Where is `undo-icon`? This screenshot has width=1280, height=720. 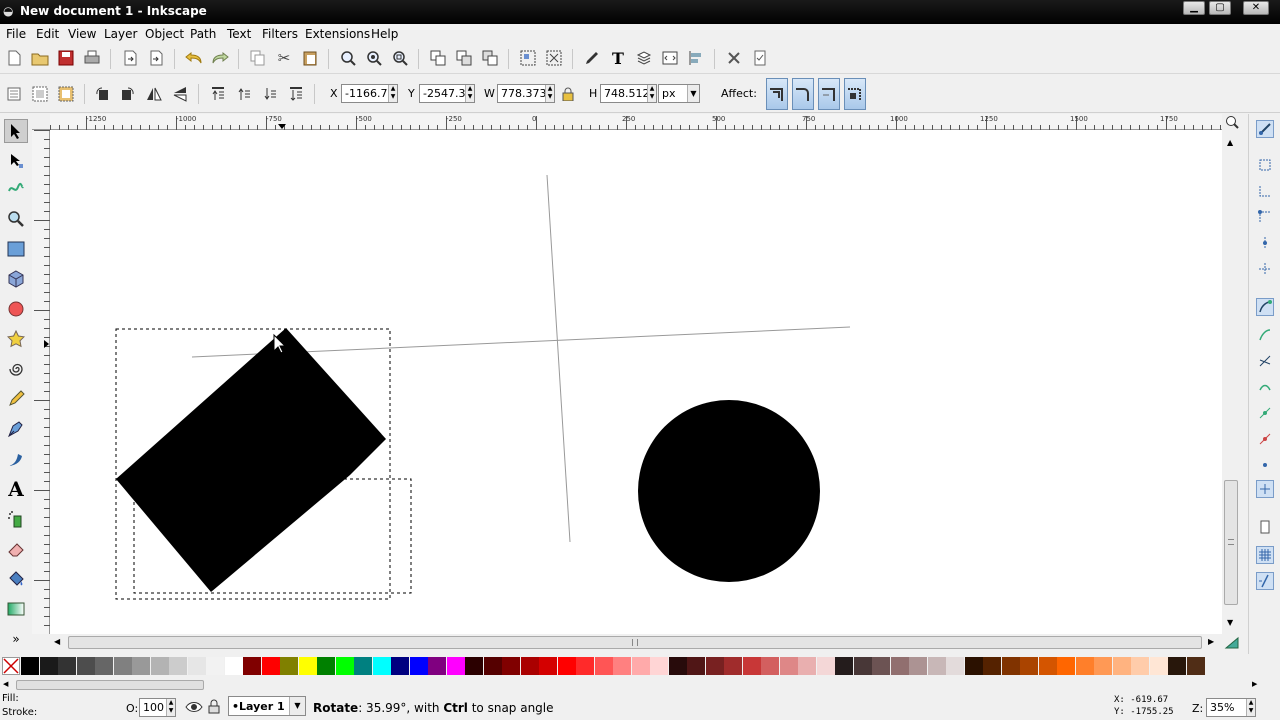
undo-icon is located at coordinates (194, 58).